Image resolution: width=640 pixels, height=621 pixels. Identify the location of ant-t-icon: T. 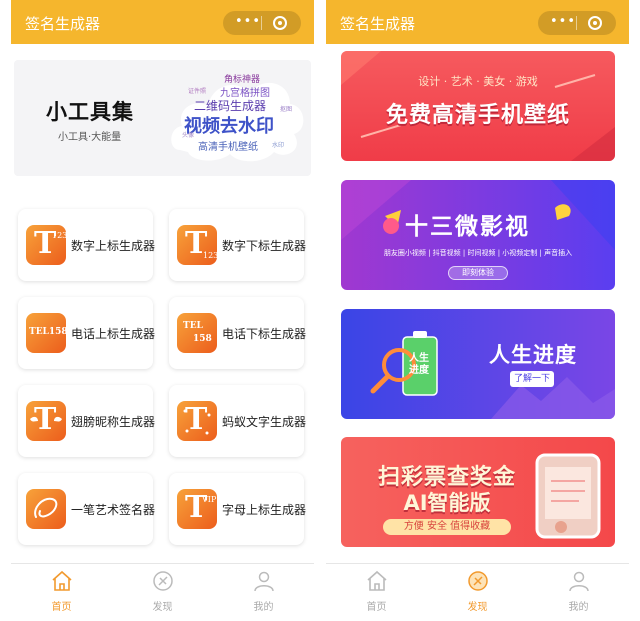
(197, 421).